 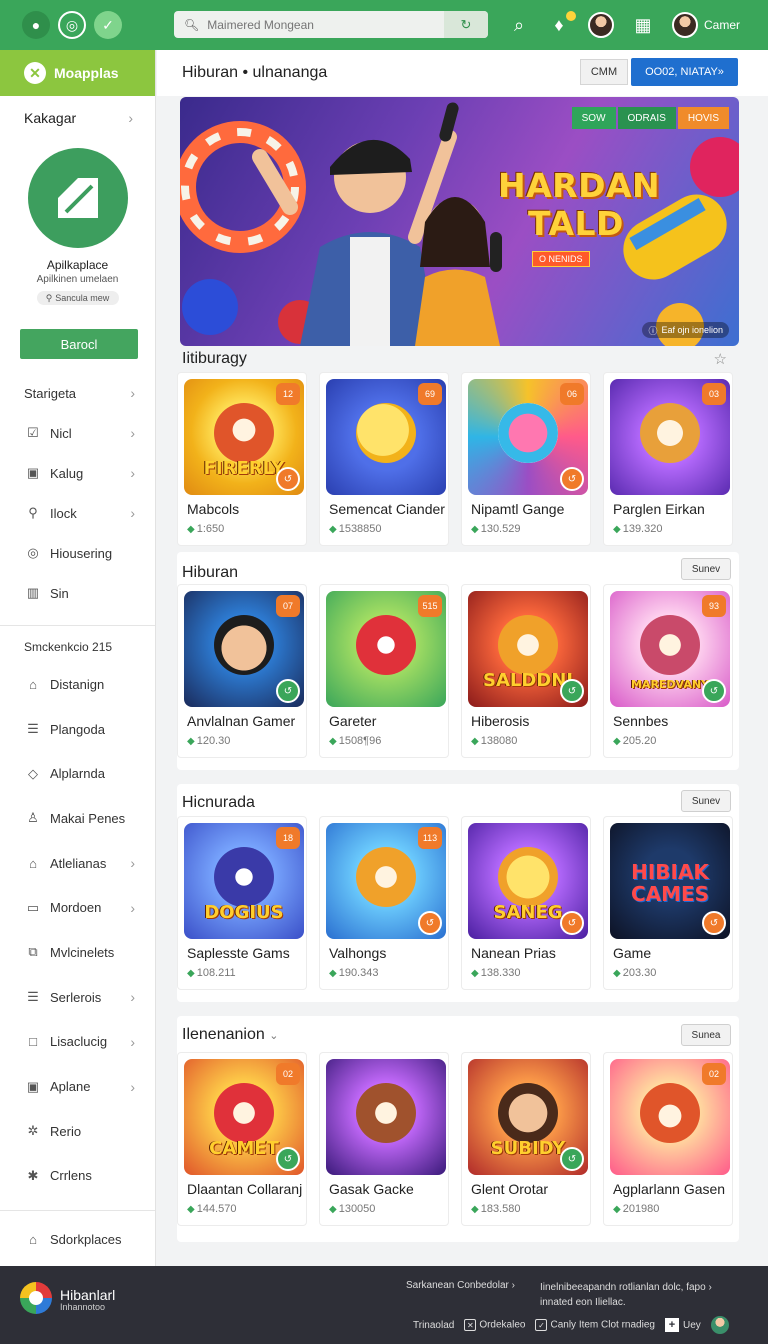 What do you see at coordinates (682, 1325) in the screenshot?
I see `footer-action: + Uey` at bounding box center [682, 1325].